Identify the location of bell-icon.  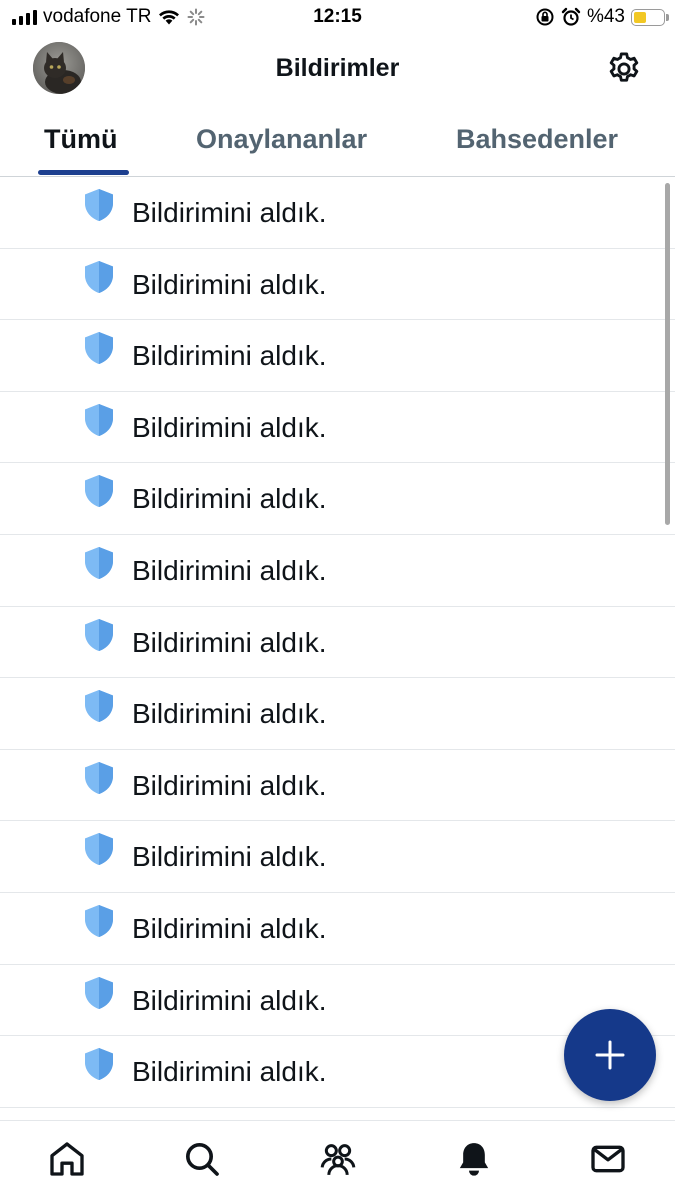
(474, 1159).